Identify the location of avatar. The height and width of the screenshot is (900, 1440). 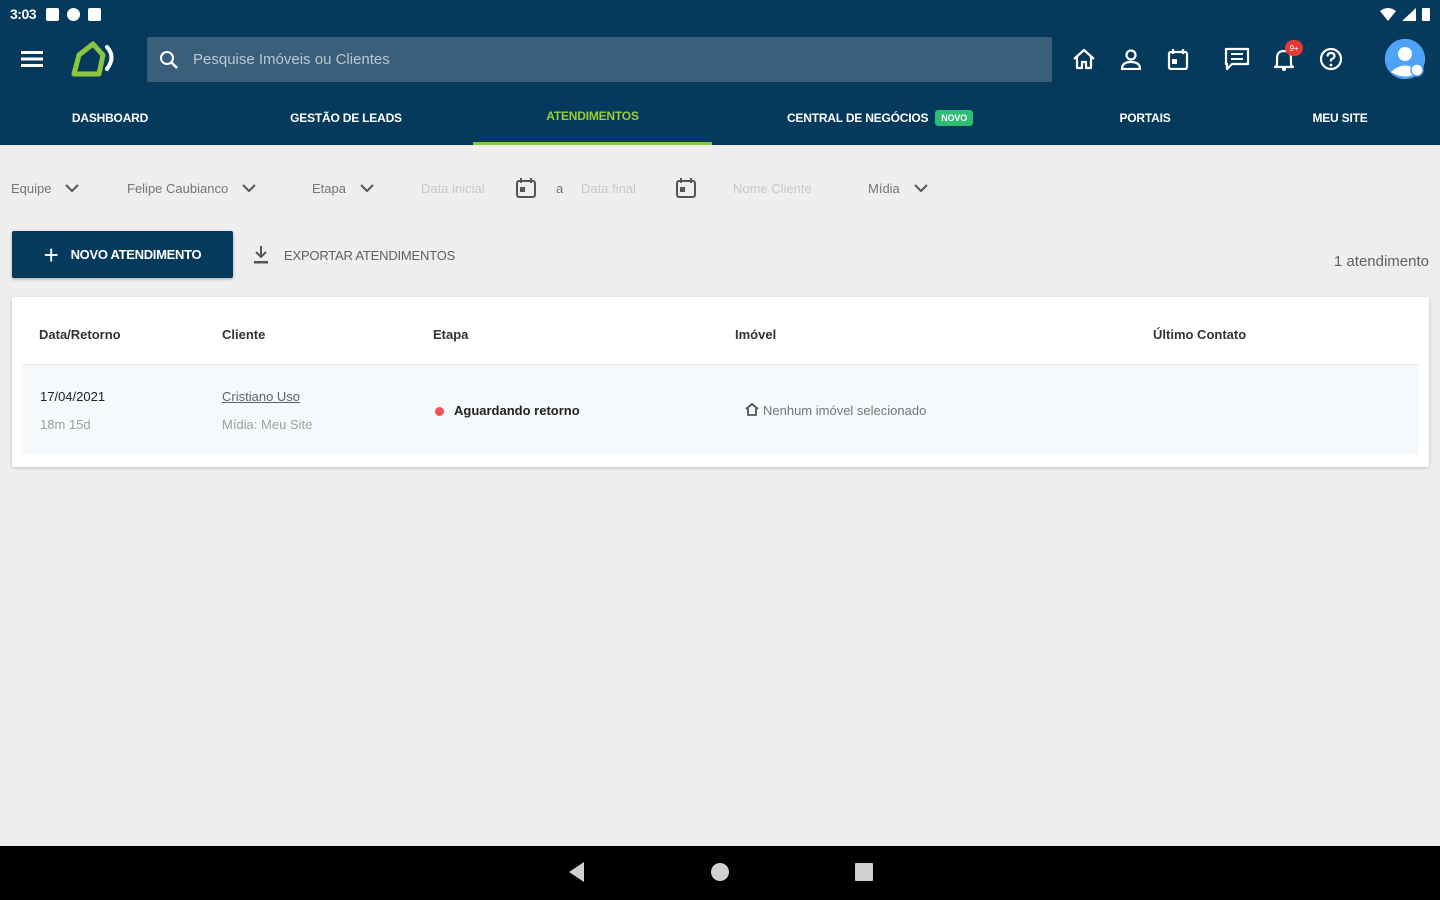
(1405, 59).